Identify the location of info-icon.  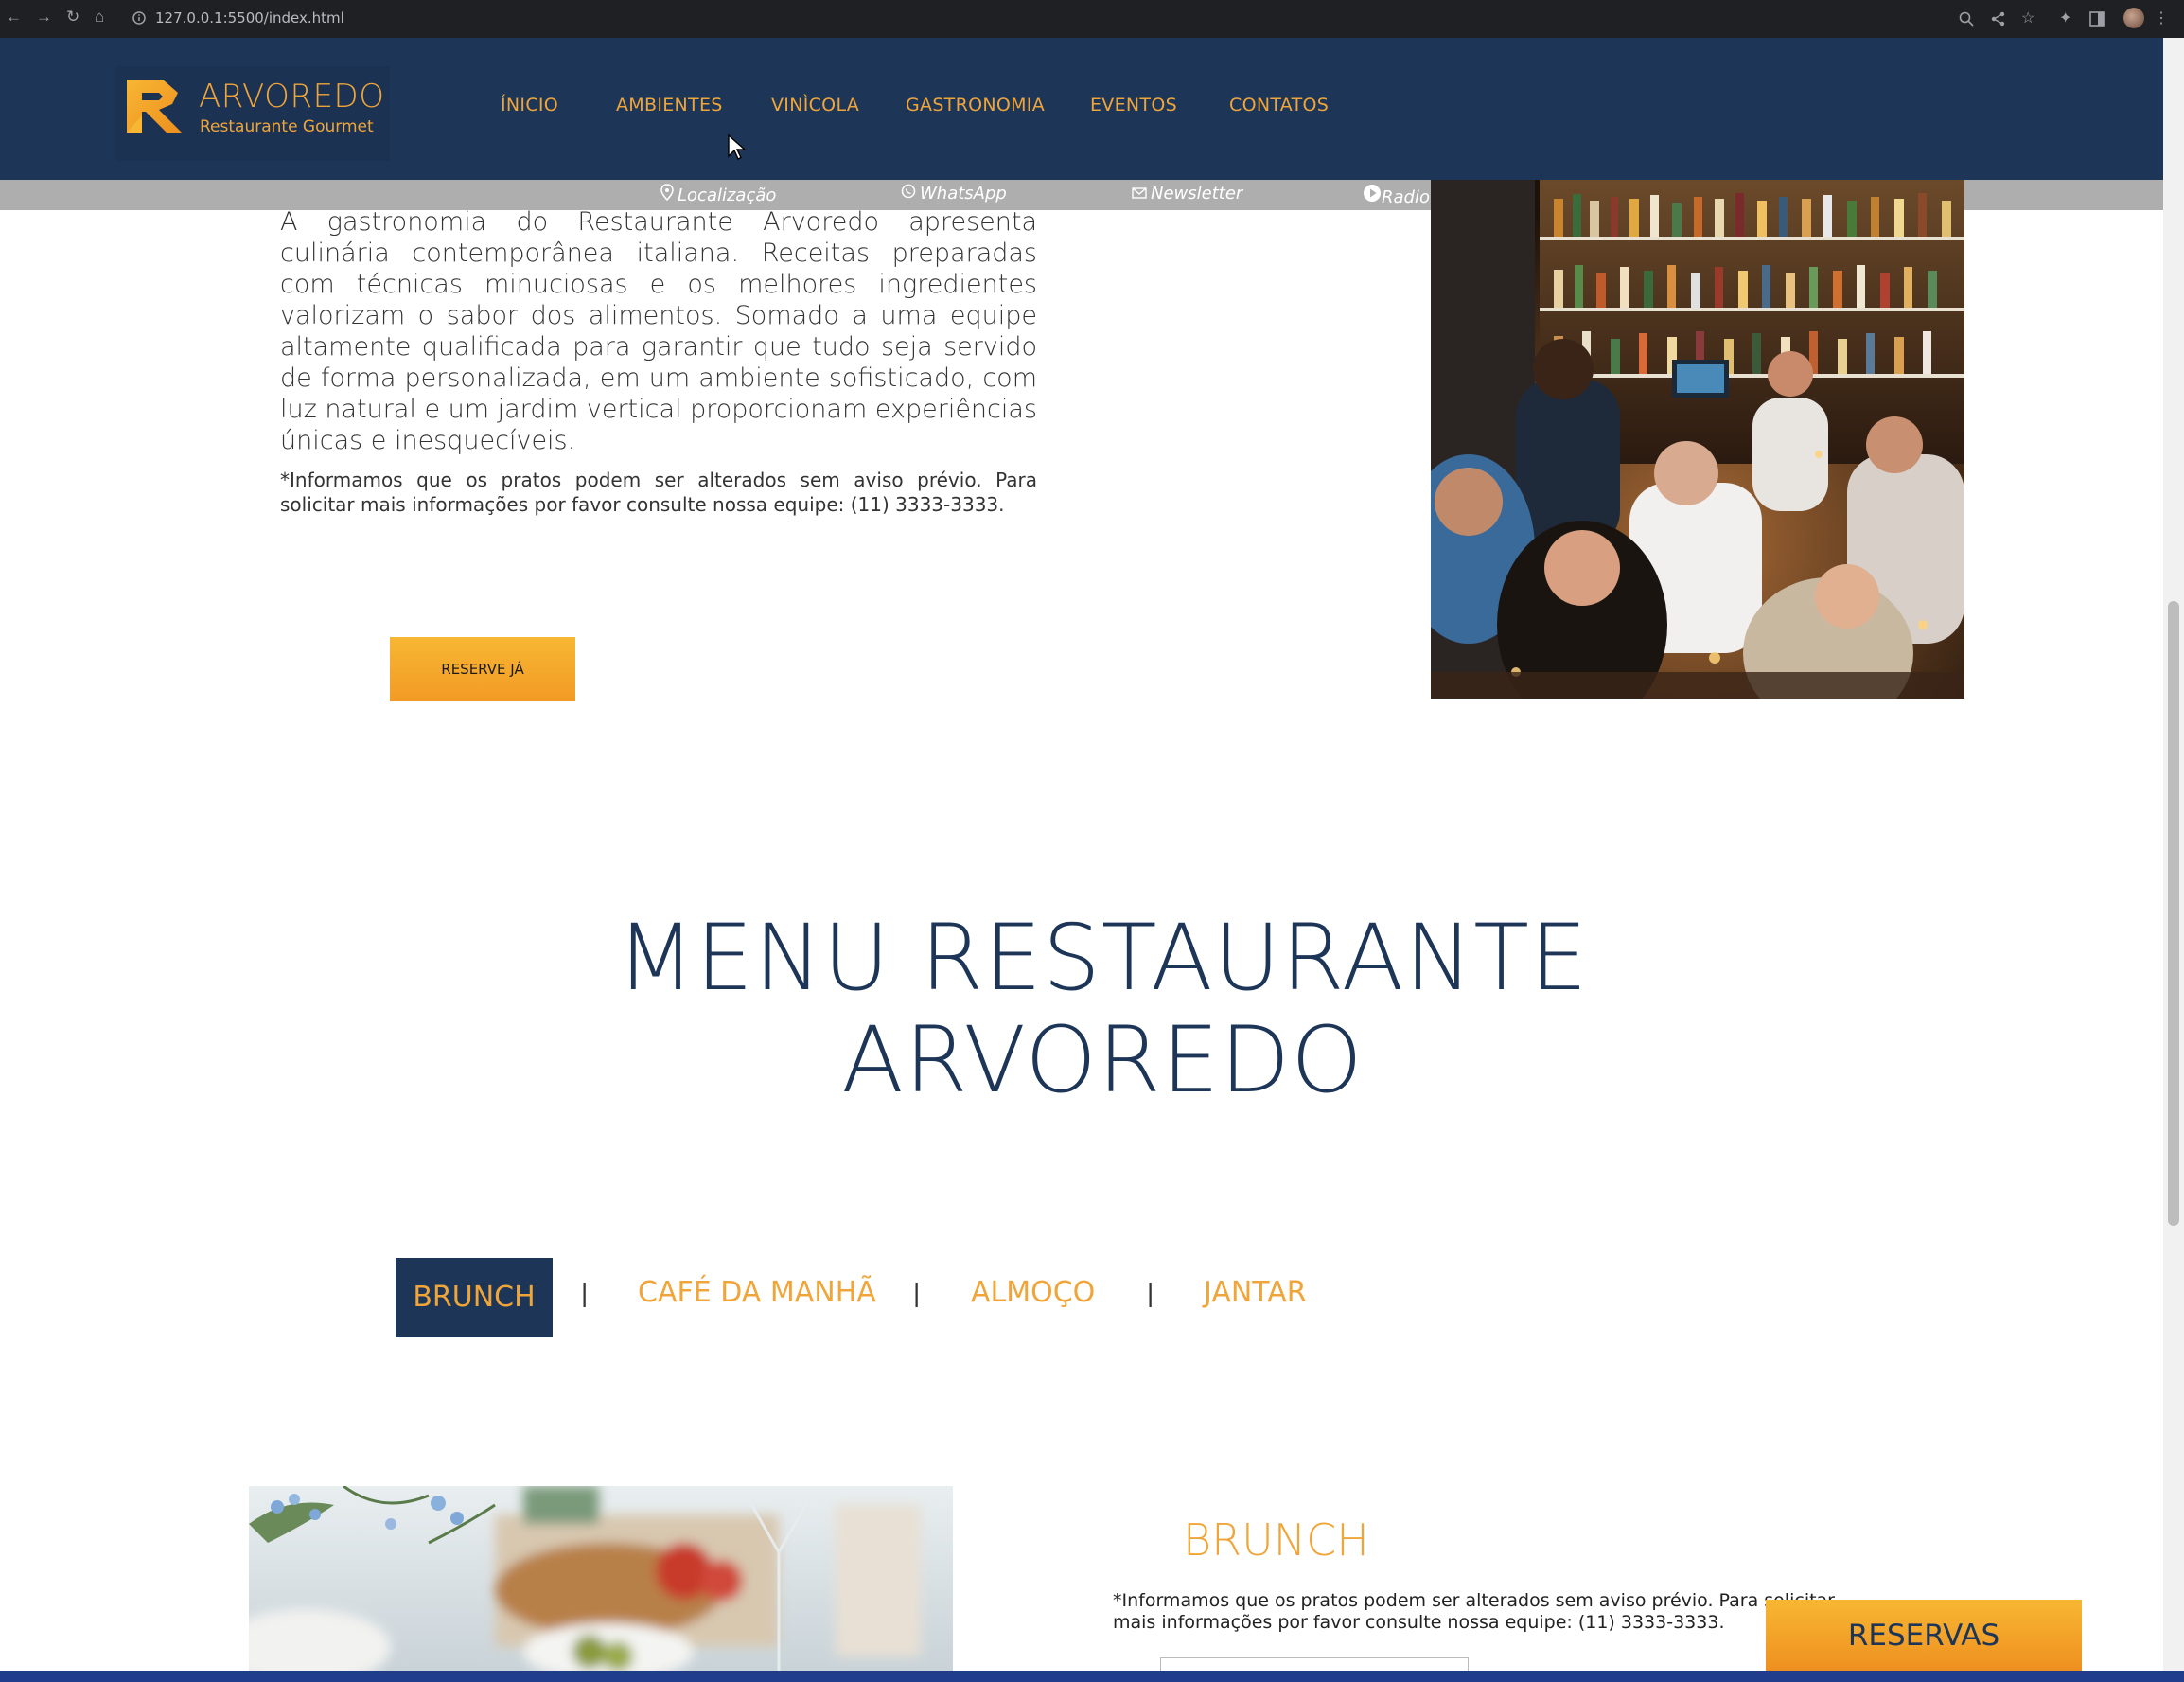
(139, 18).